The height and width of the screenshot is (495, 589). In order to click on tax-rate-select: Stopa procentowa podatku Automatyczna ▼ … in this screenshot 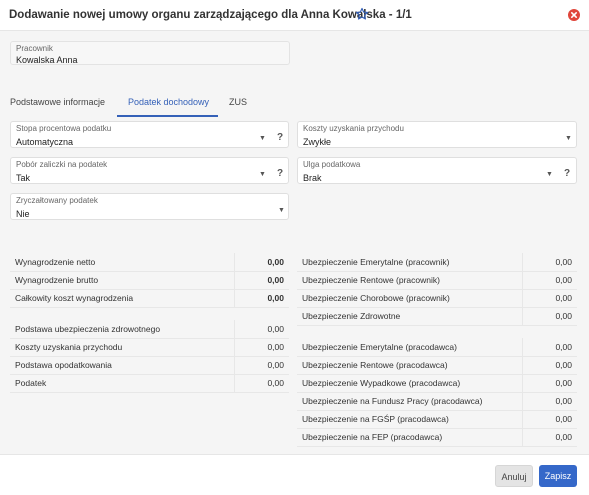, I will do `click(149, 134)`.